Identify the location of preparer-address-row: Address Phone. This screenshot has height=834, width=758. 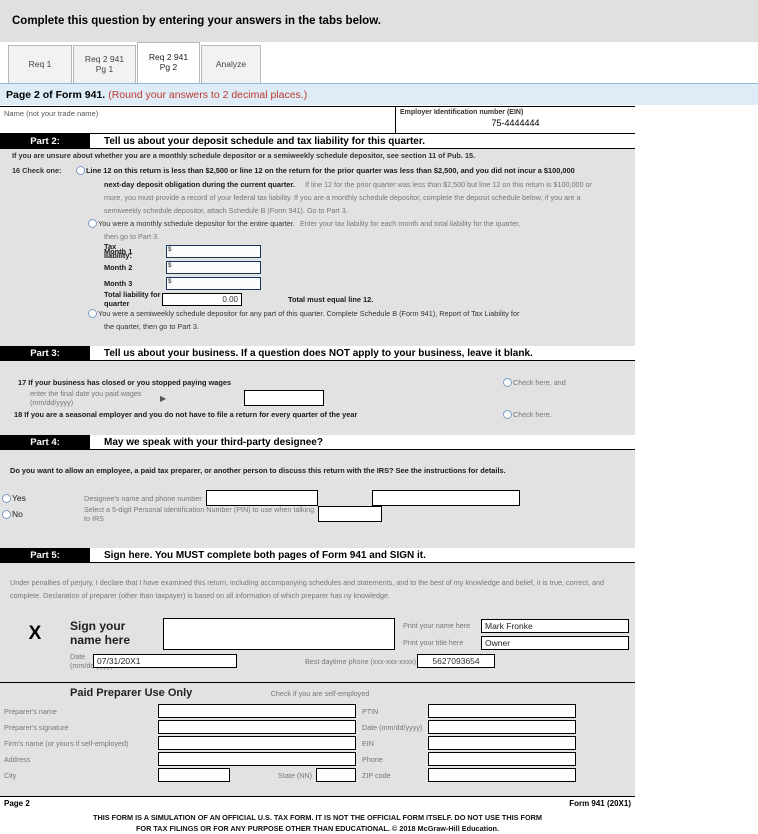
(317, 759).